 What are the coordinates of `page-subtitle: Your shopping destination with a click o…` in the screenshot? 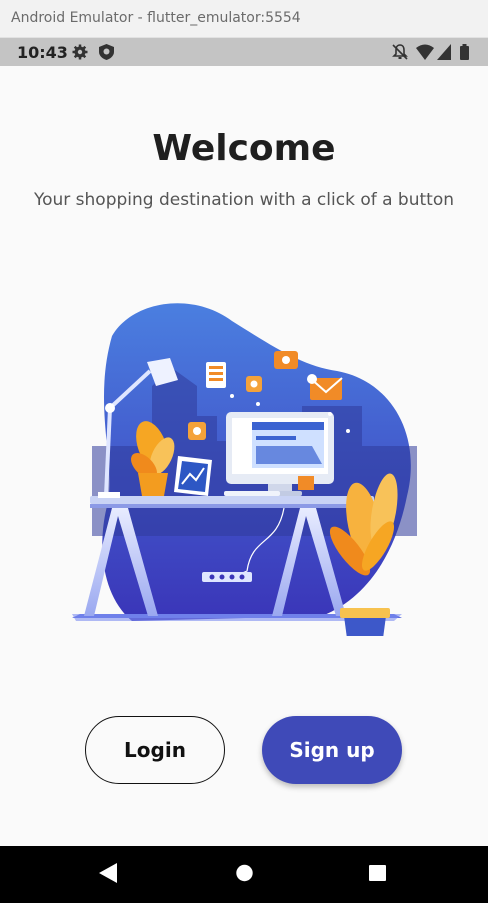 It's located at (244, 200).